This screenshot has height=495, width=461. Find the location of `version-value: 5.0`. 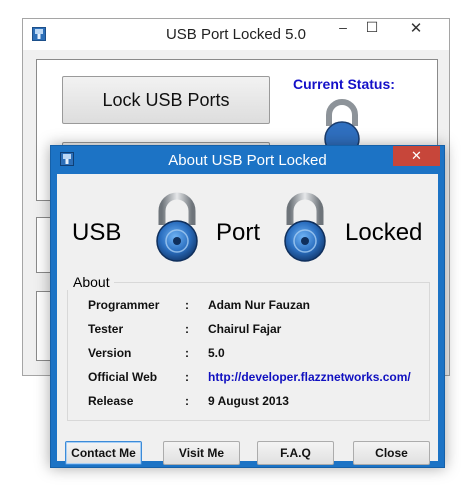

version-value: 5.0 is located at coordinates (216, 353).